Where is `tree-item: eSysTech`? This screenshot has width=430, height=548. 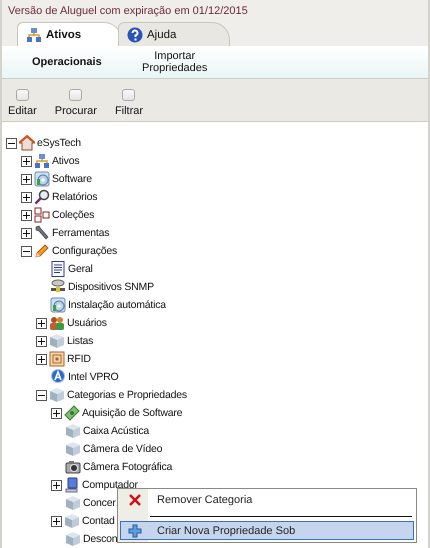 tree-item: eSysTech is located at coordinates (59, 143).